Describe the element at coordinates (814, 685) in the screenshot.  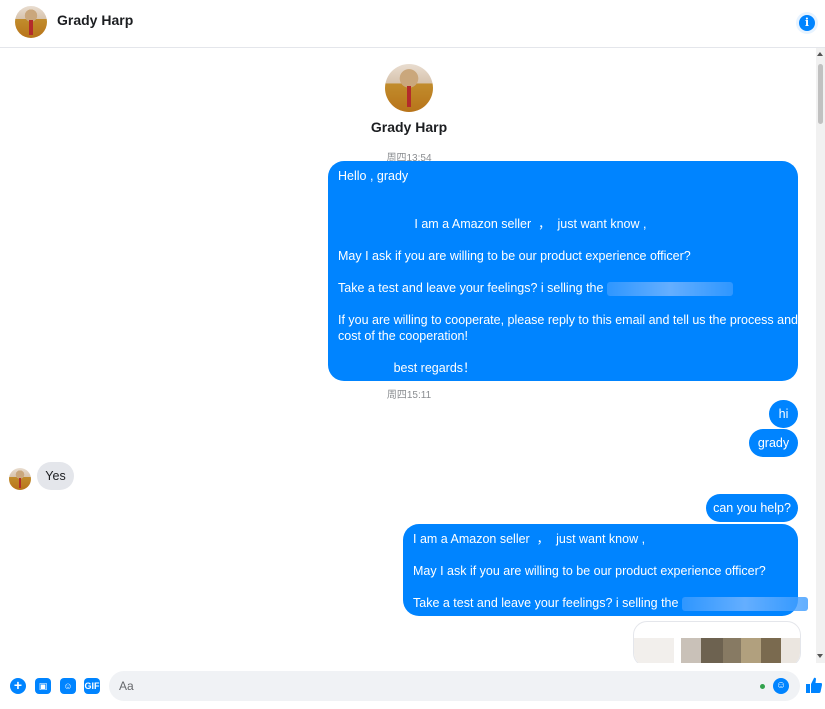
I see `thumbs-up-icon` at that location.